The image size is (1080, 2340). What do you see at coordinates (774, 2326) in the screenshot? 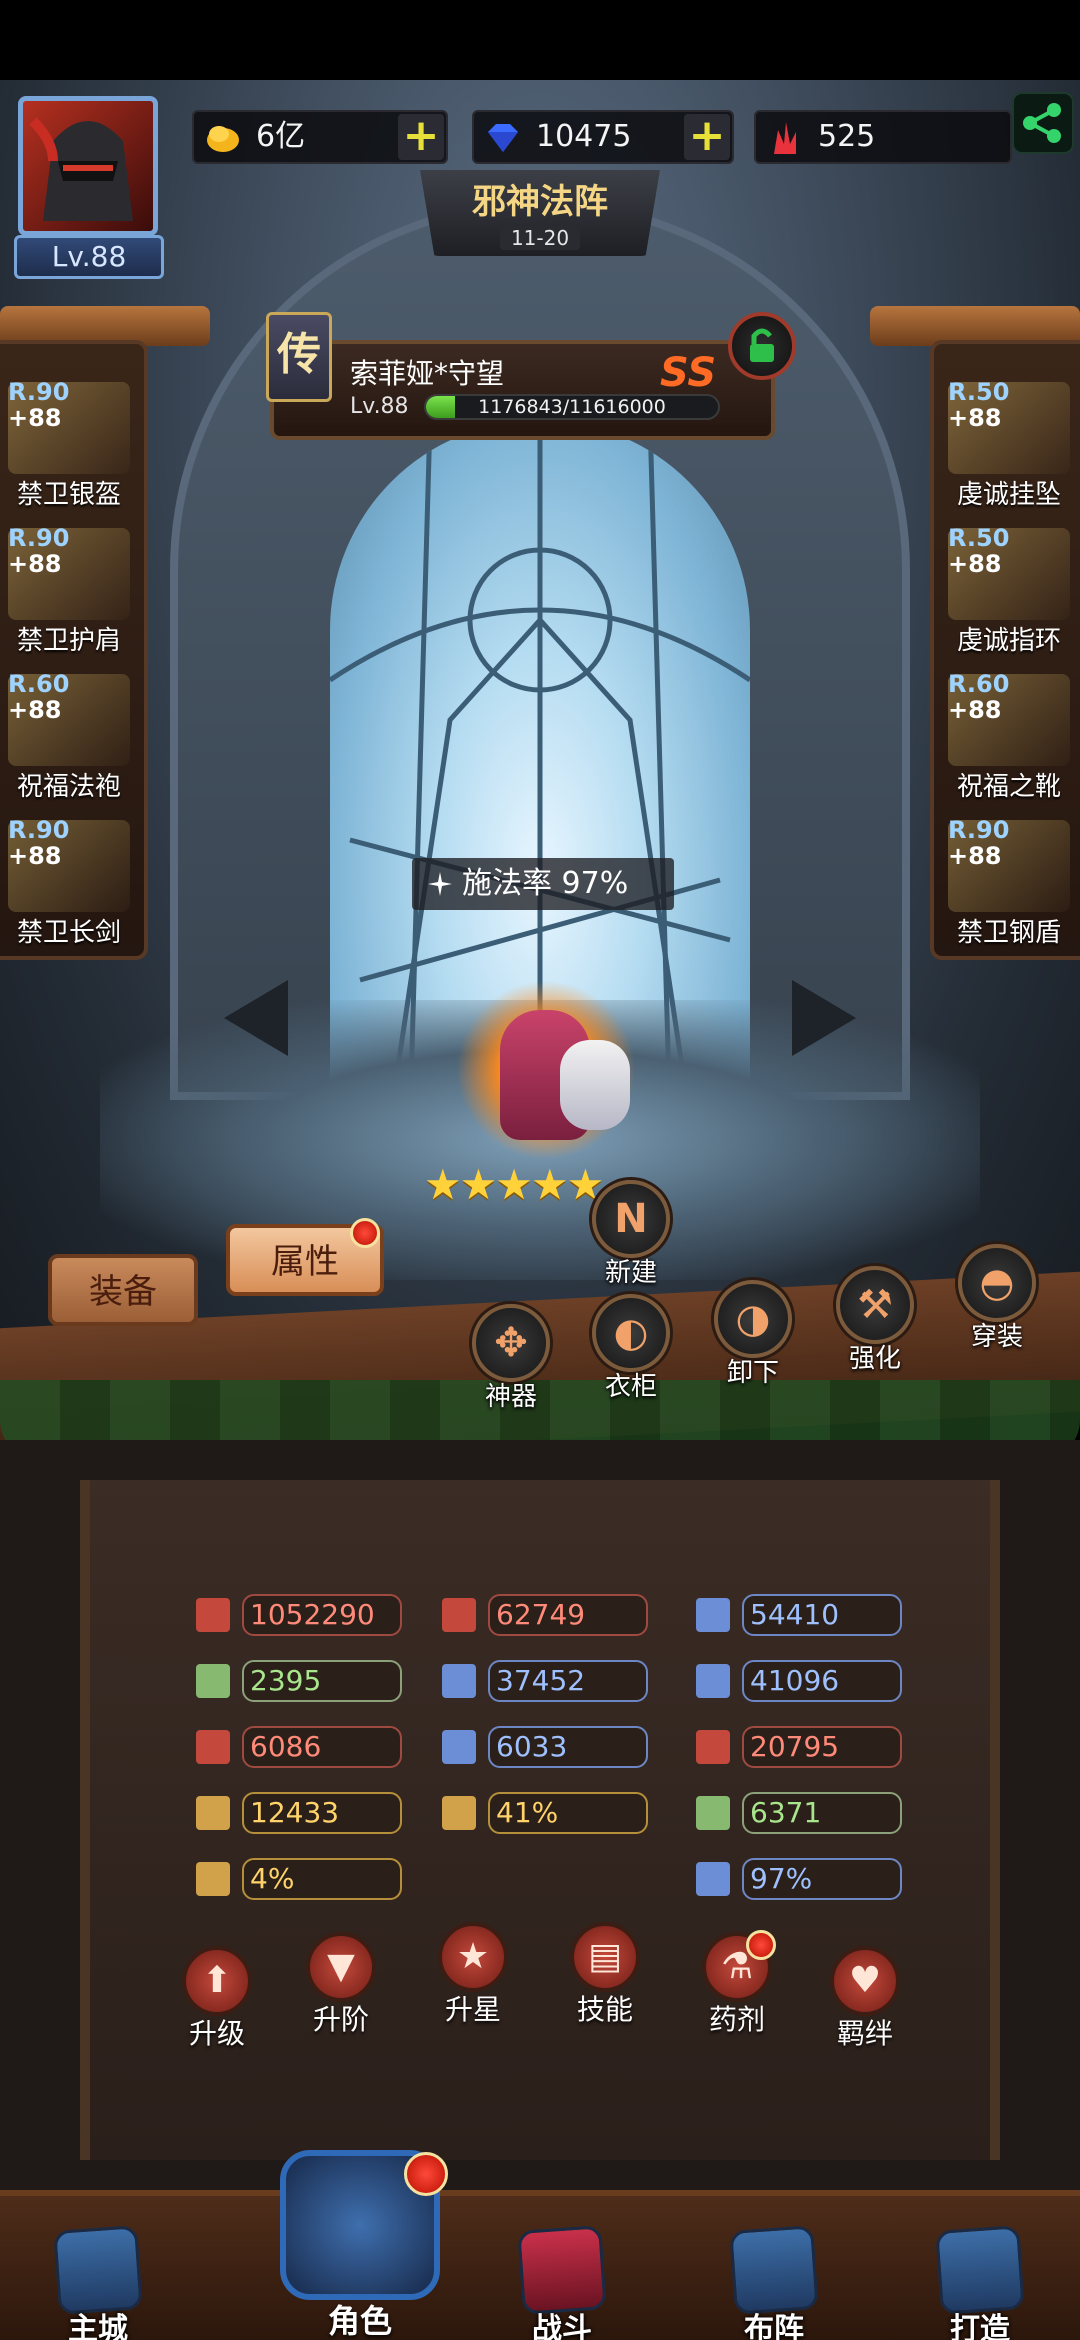
I see `nav-label: 布阵` at bounding box center [774, 2326].